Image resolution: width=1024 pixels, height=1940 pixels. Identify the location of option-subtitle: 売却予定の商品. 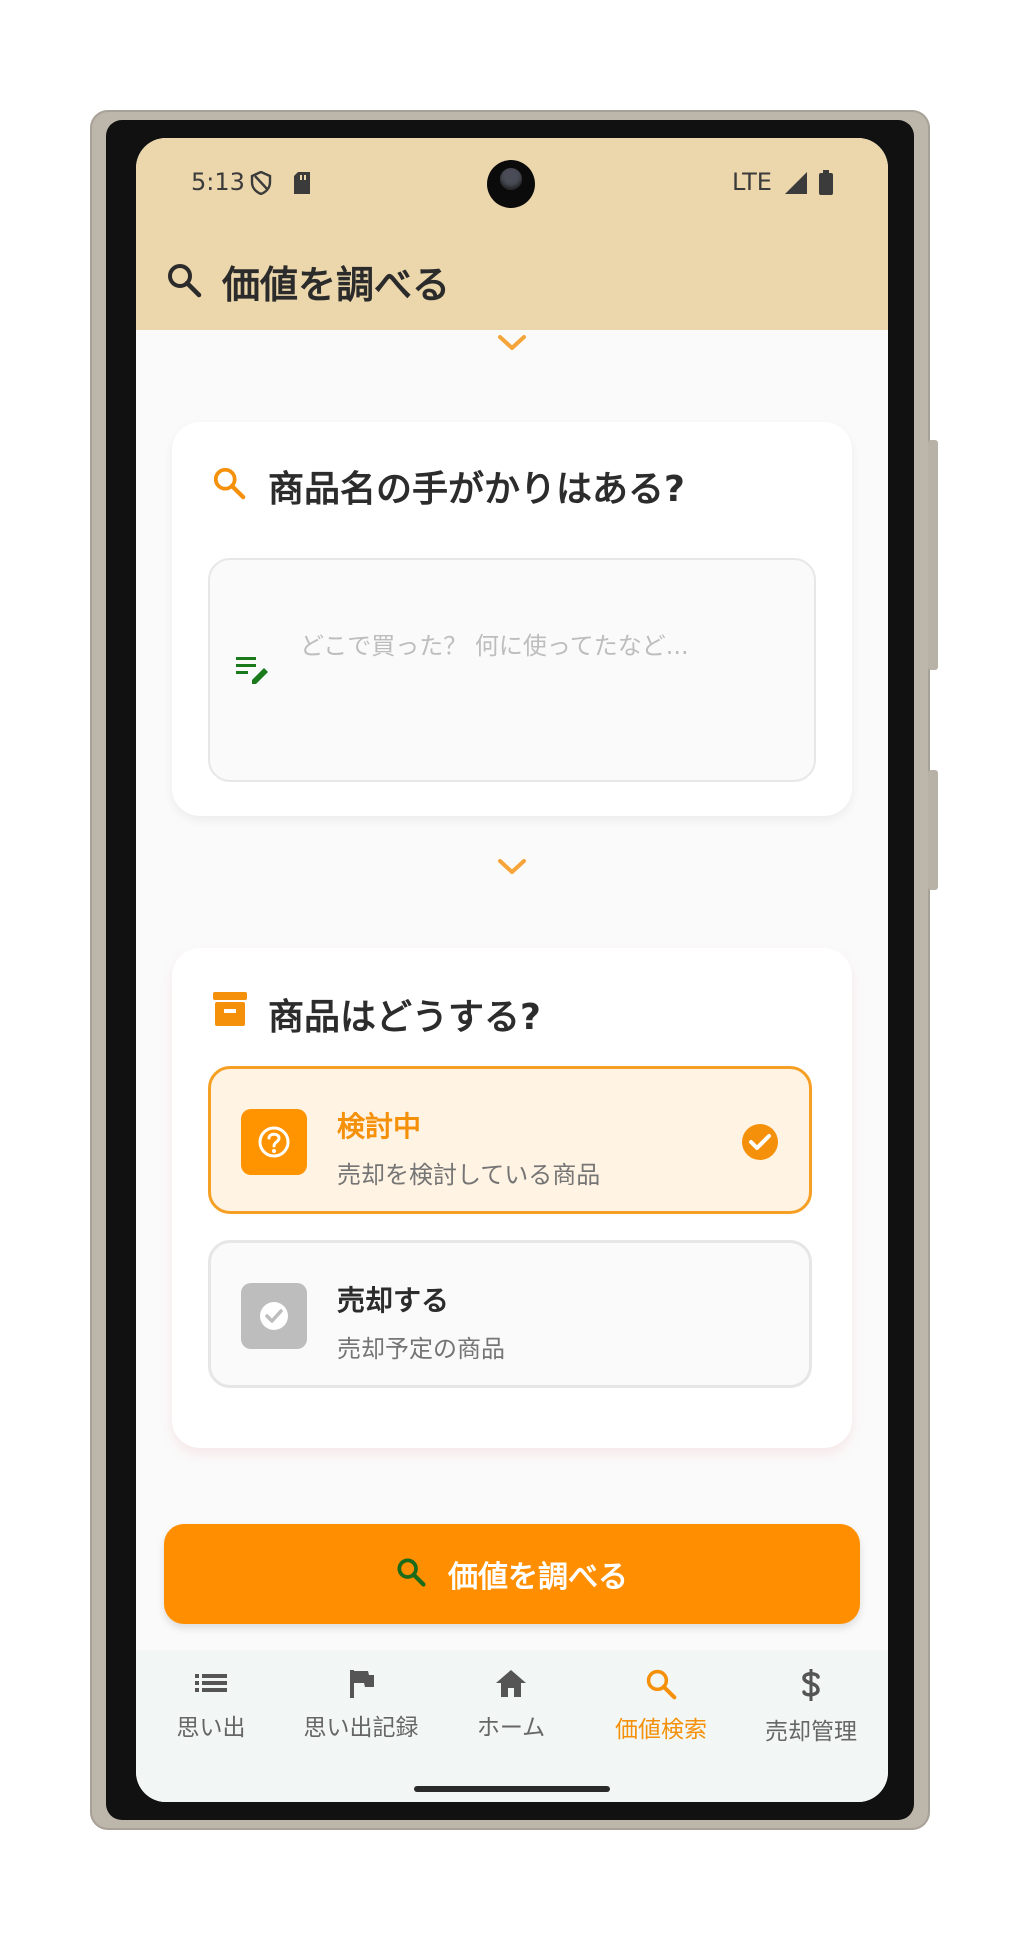
(421, 1349).